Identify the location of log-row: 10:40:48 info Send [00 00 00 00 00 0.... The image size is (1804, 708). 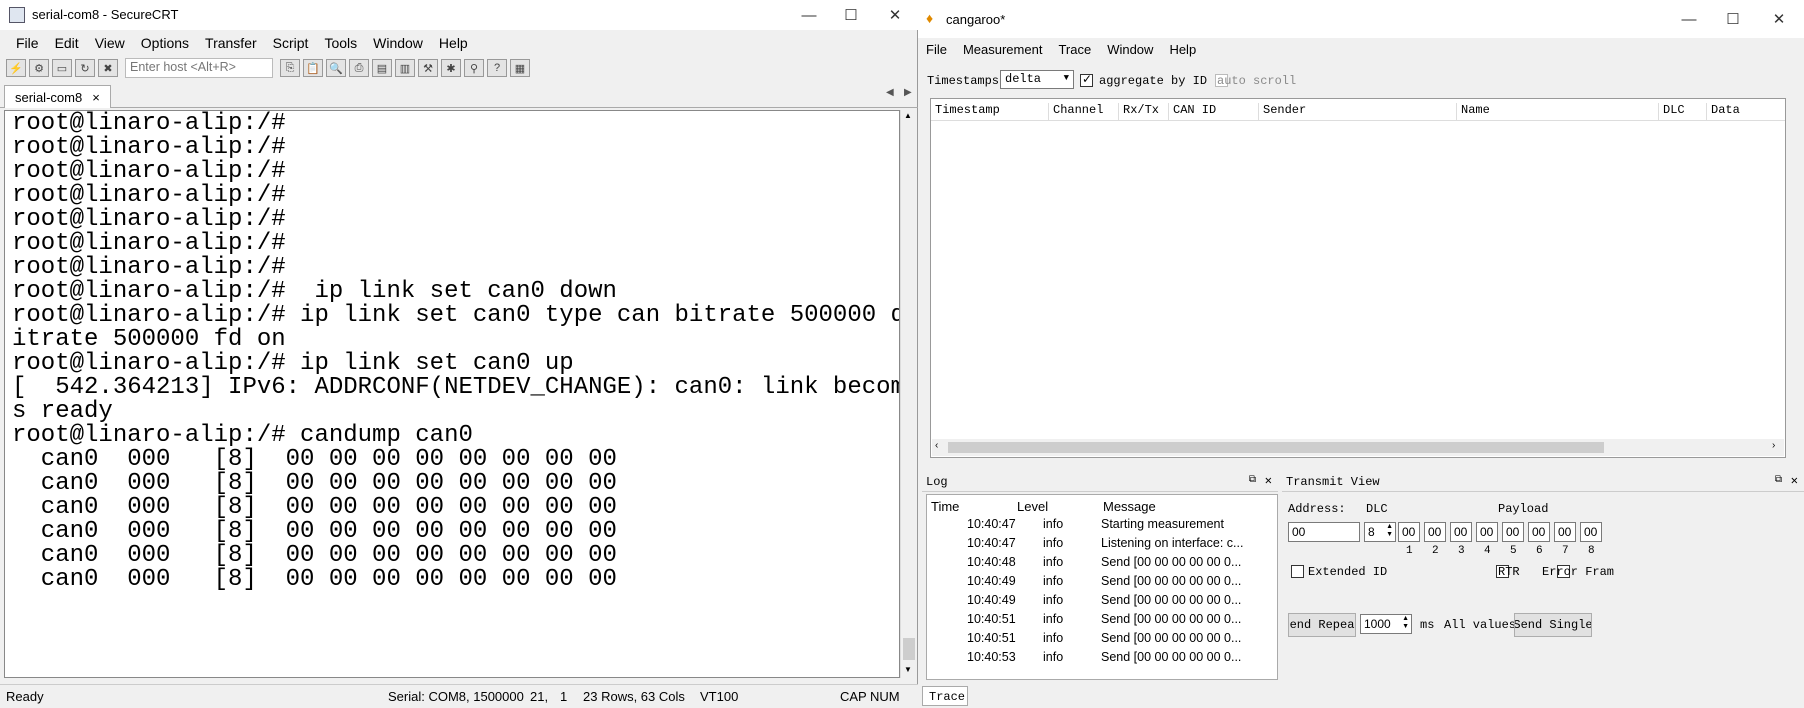
(1102, 562).